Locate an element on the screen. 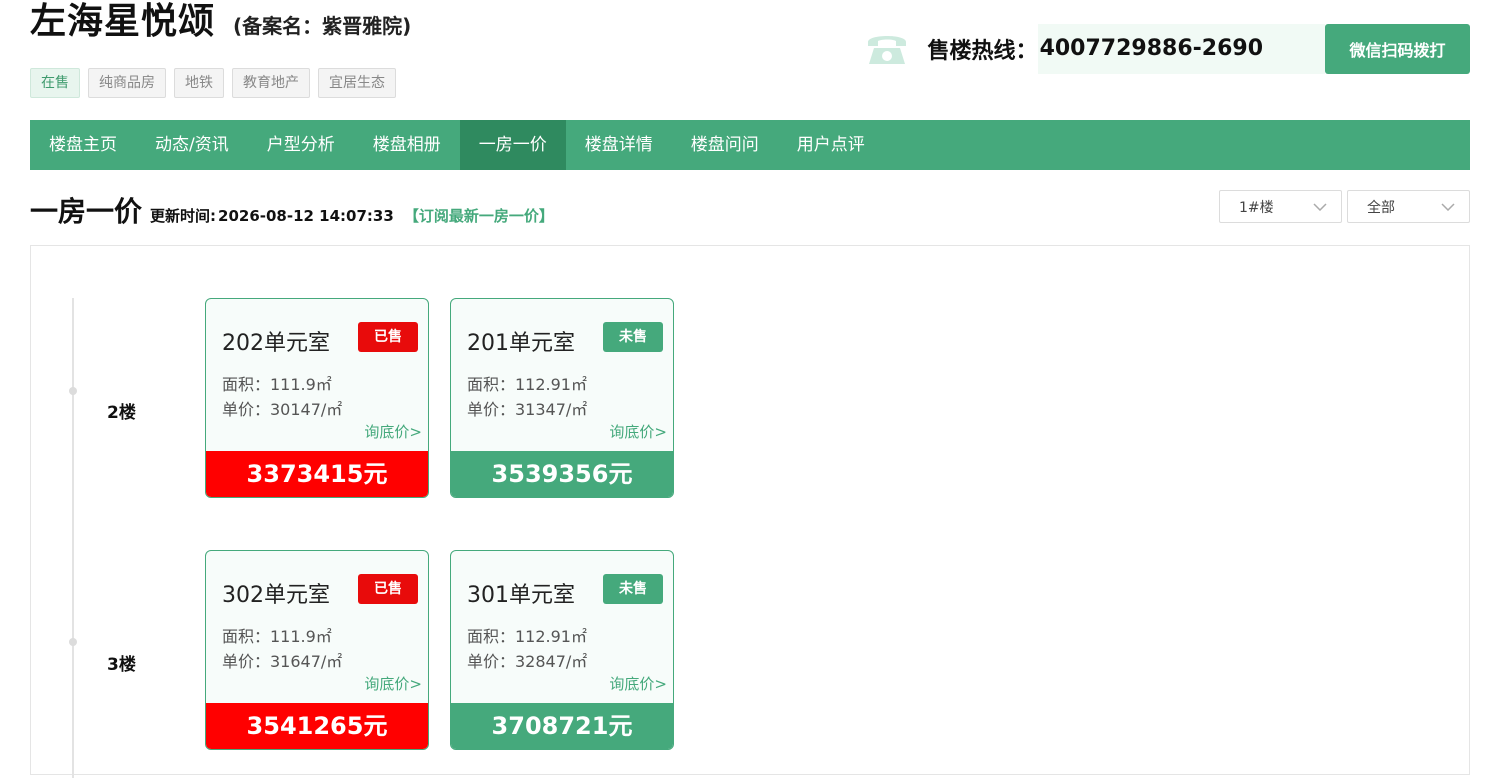 The height and width of the screenshot is (778, 1510). total-price: 3708721元 is located at coordinates (562, 726).